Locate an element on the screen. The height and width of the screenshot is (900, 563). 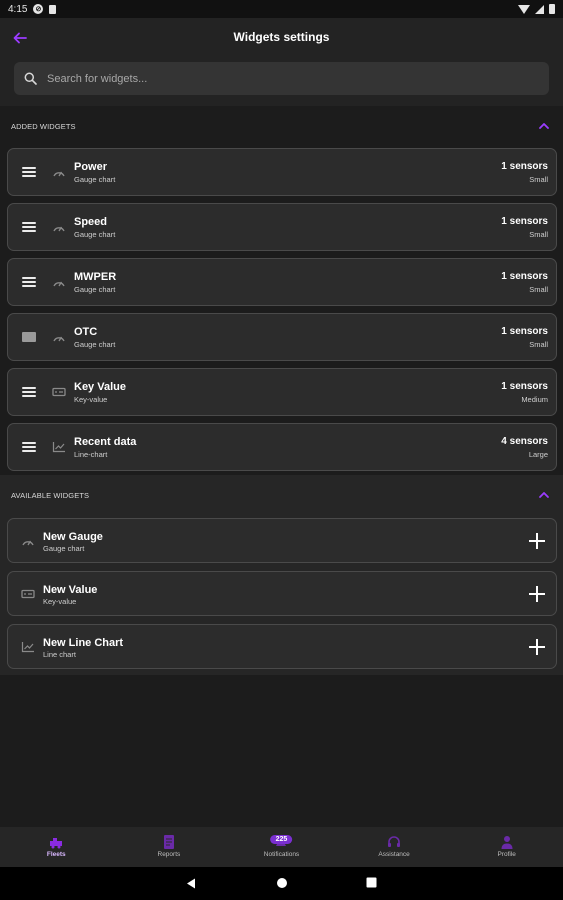
signal-icon is located at coordinates (539, 9).